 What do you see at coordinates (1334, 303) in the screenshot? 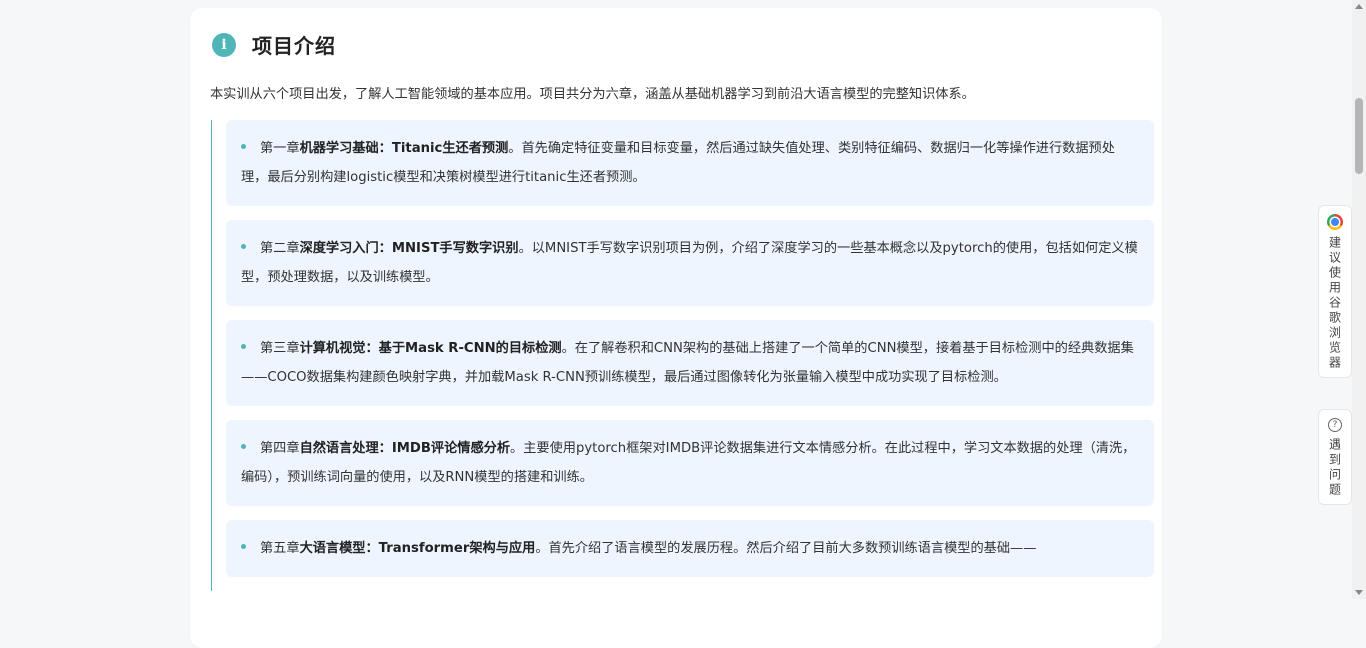
I see `recommend-chrome-label: 建议使用谷歌浏览器` at bounding box center [1334, 303].